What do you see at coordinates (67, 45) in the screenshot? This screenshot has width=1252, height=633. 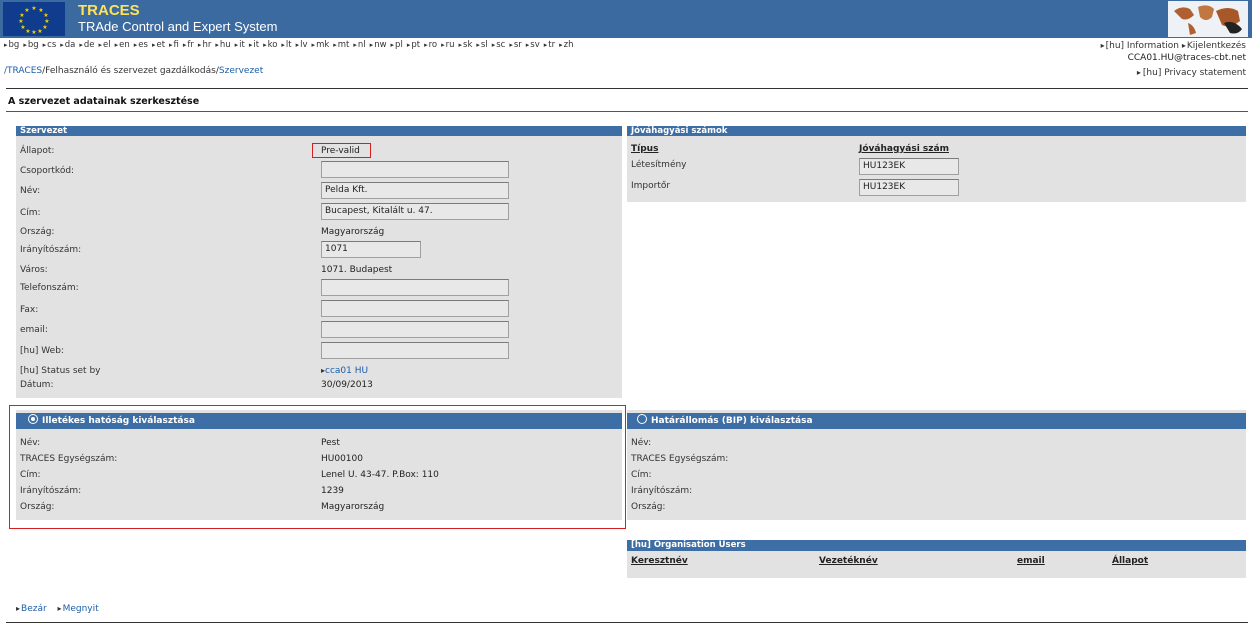 I see `language-link-da: da` at bounding box center [67, 45].